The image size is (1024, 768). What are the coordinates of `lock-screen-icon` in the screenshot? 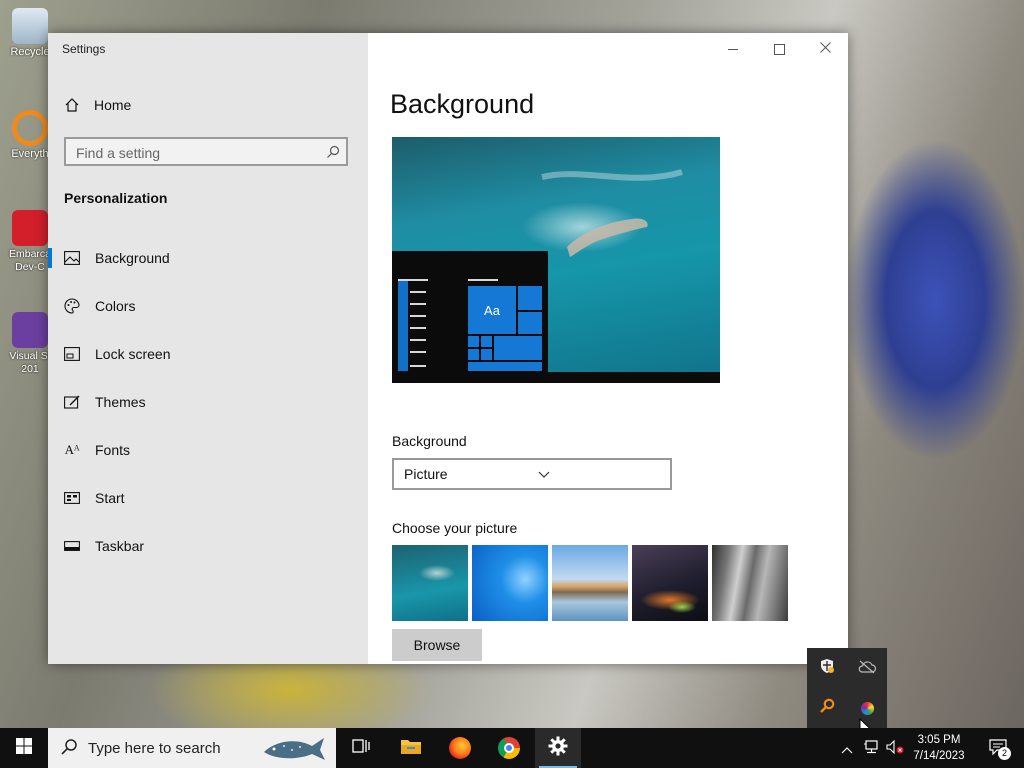 It's located at (72, 354).